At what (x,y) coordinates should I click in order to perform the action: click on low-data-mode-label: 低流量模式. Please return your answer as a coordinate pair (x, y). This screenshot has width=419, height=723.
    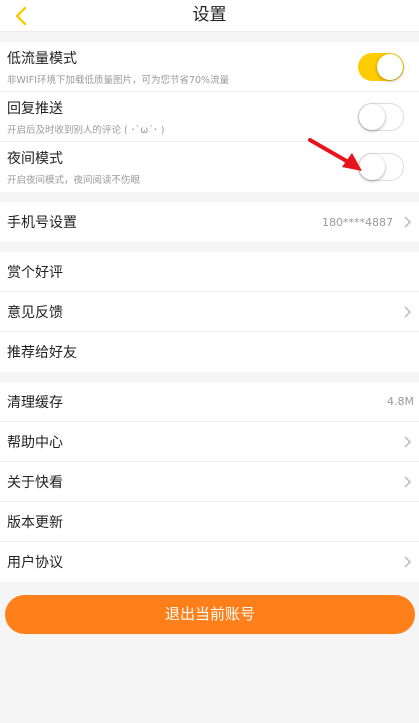
    Looking at the image, I should click on (42, 58).